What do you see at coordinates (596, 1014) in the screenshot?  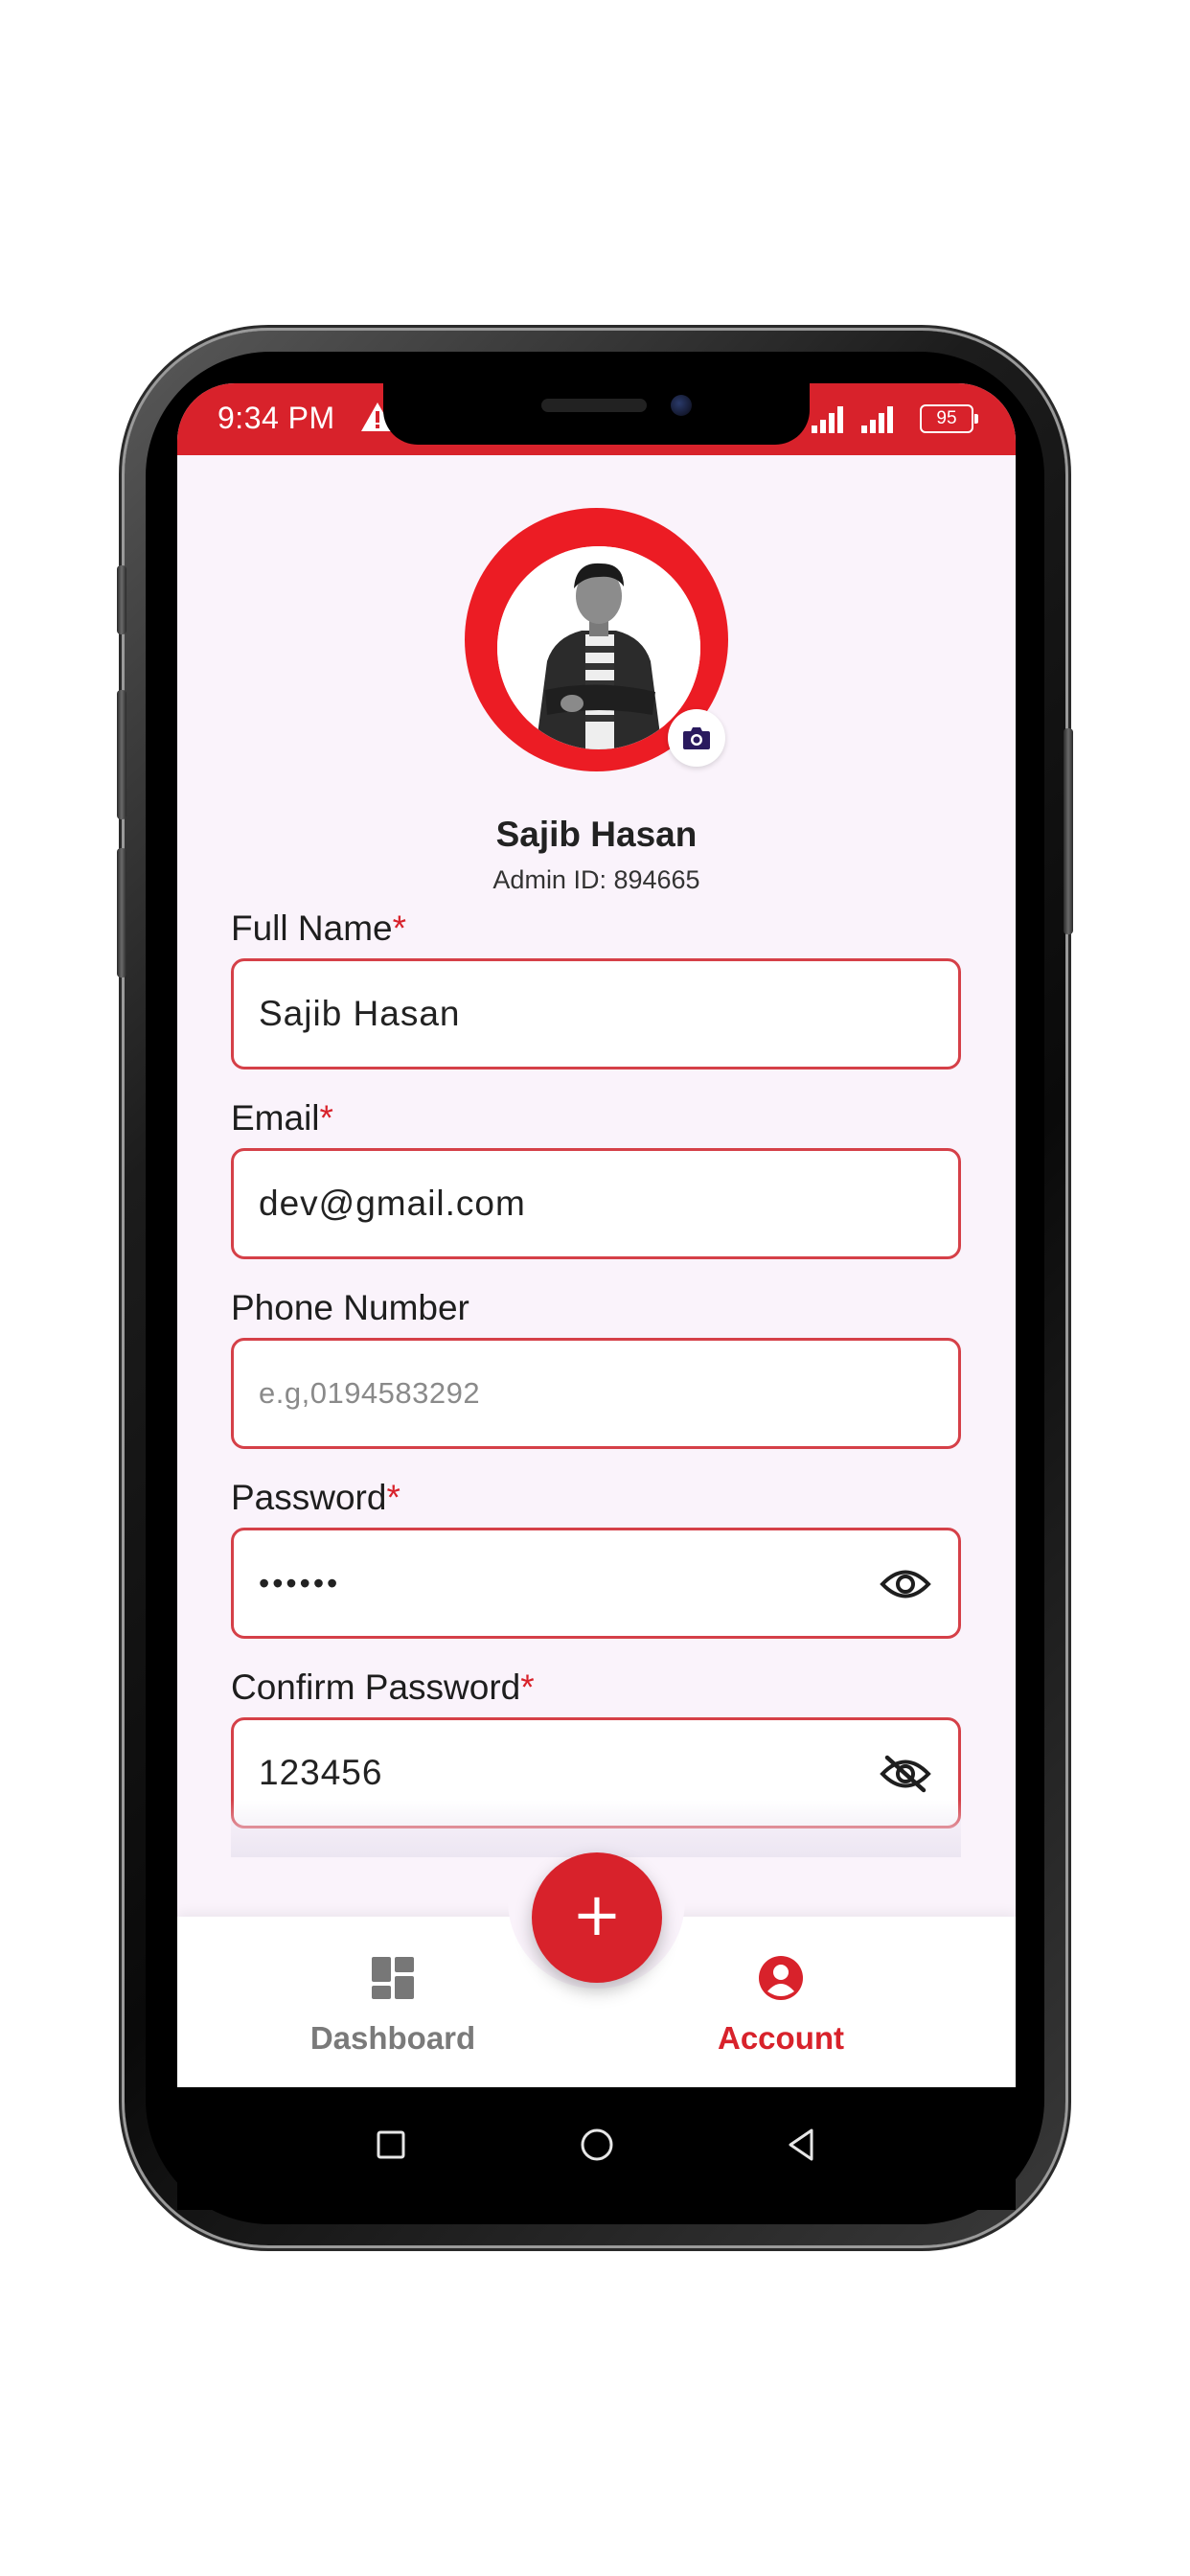 I see `full-name-field: Sajib Hasan` at bounding box center [596, 1014].